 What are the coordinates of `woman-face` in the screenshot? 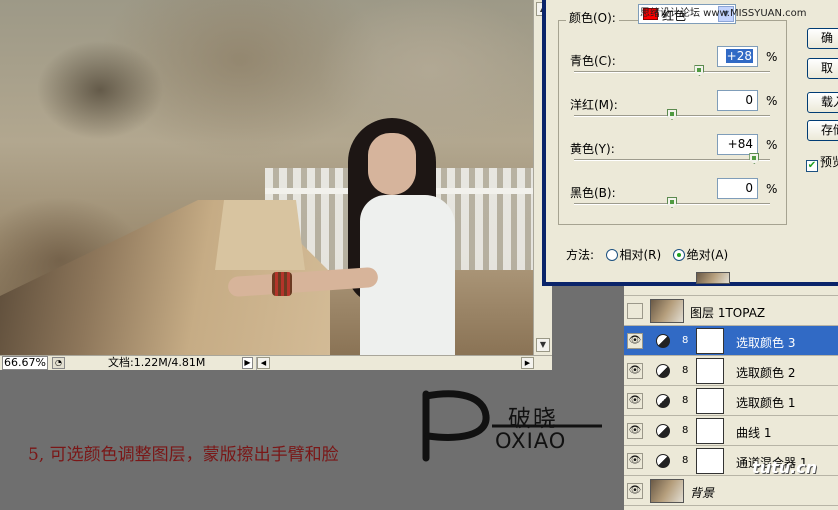 It's located at (392, 164).